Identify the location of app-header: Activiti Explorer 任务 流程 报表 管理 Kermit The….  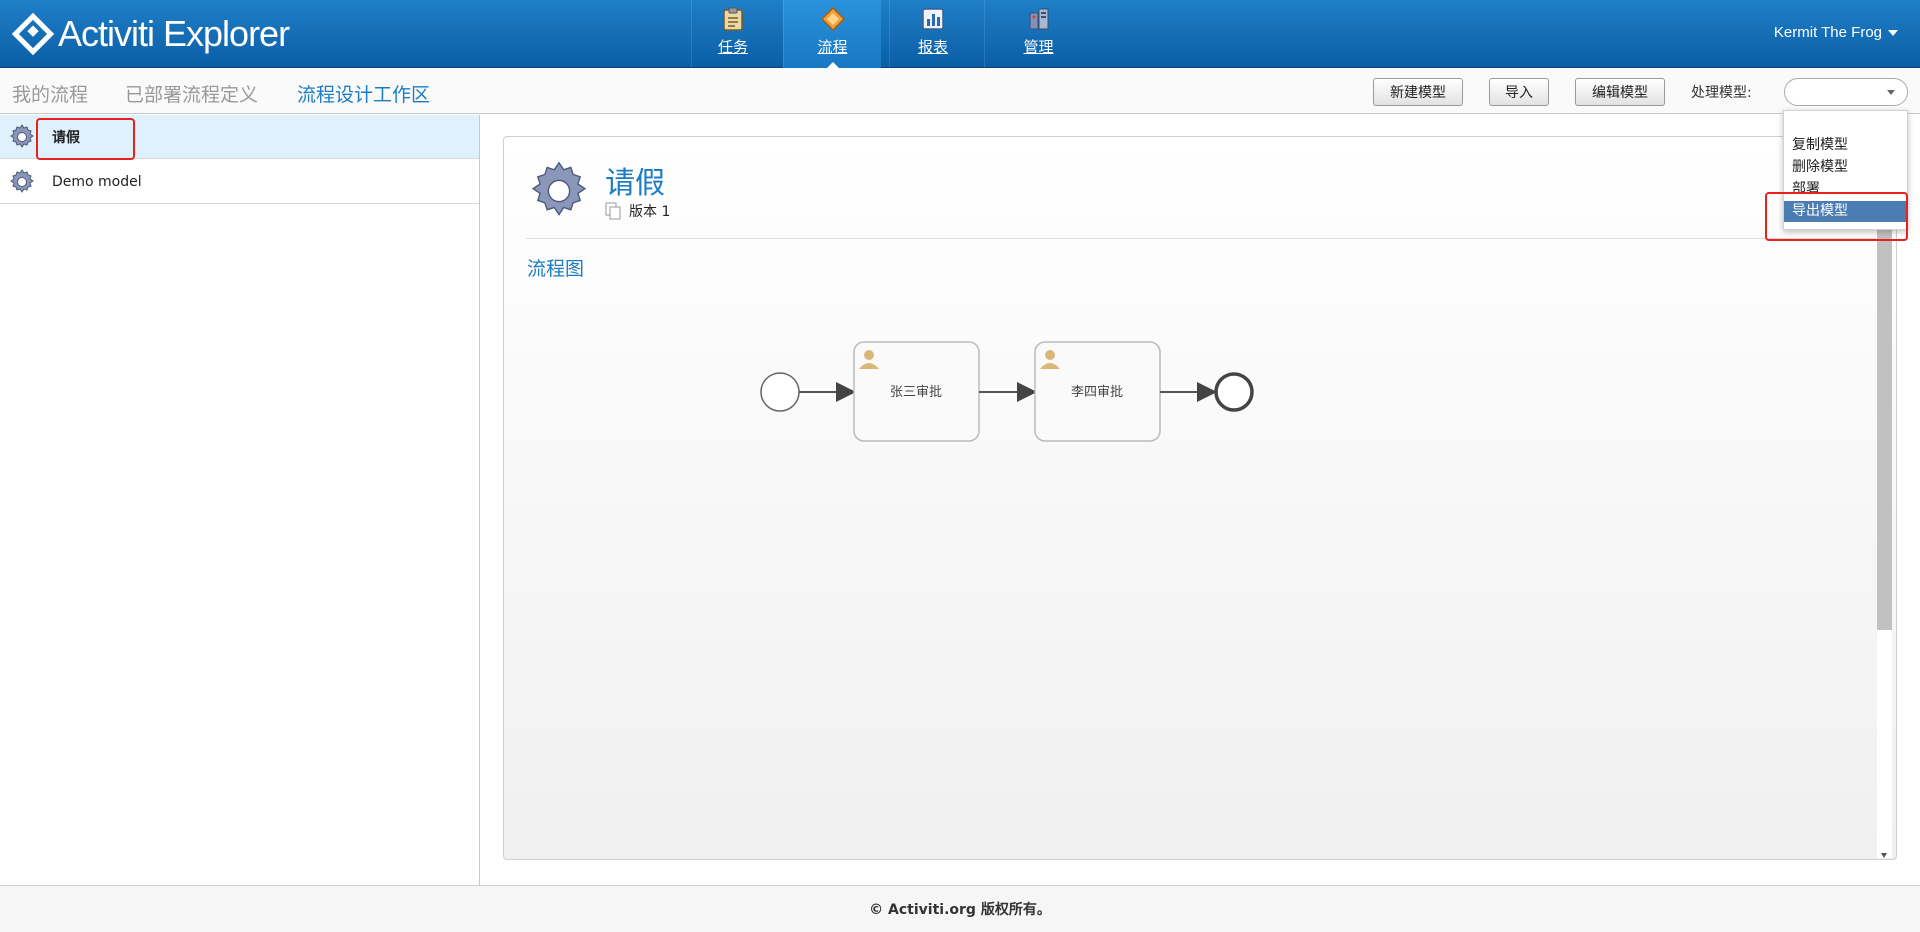
(960, 34).